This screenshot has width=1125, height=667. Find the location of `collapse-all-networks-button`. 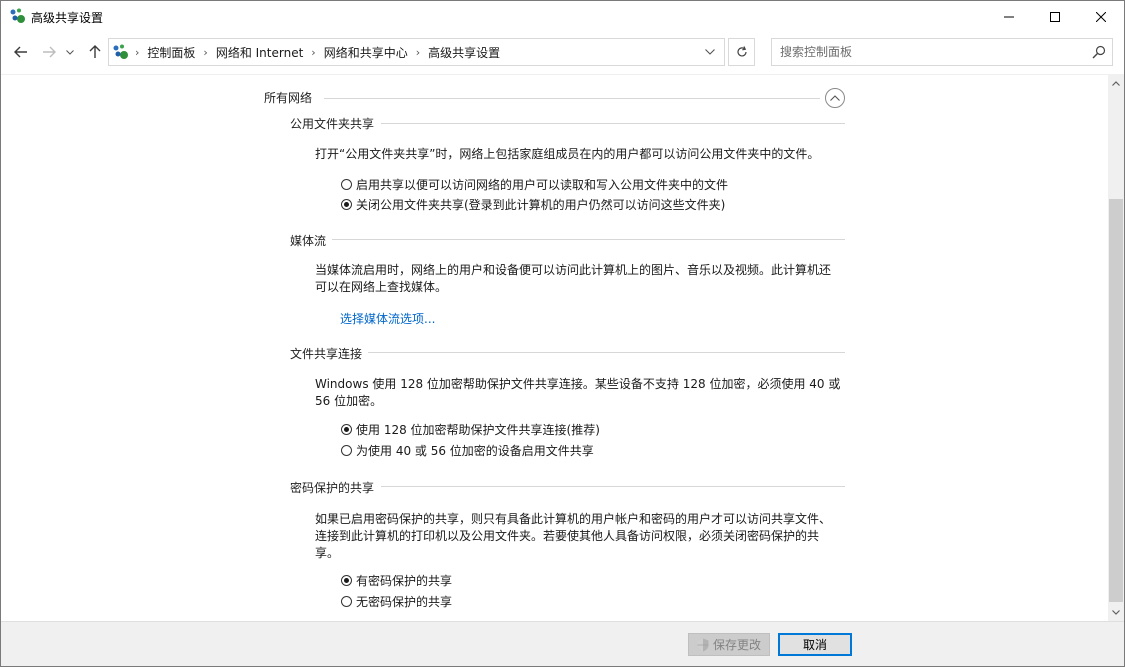

collapse-all-networks-button is located at coordinates (835, 98).